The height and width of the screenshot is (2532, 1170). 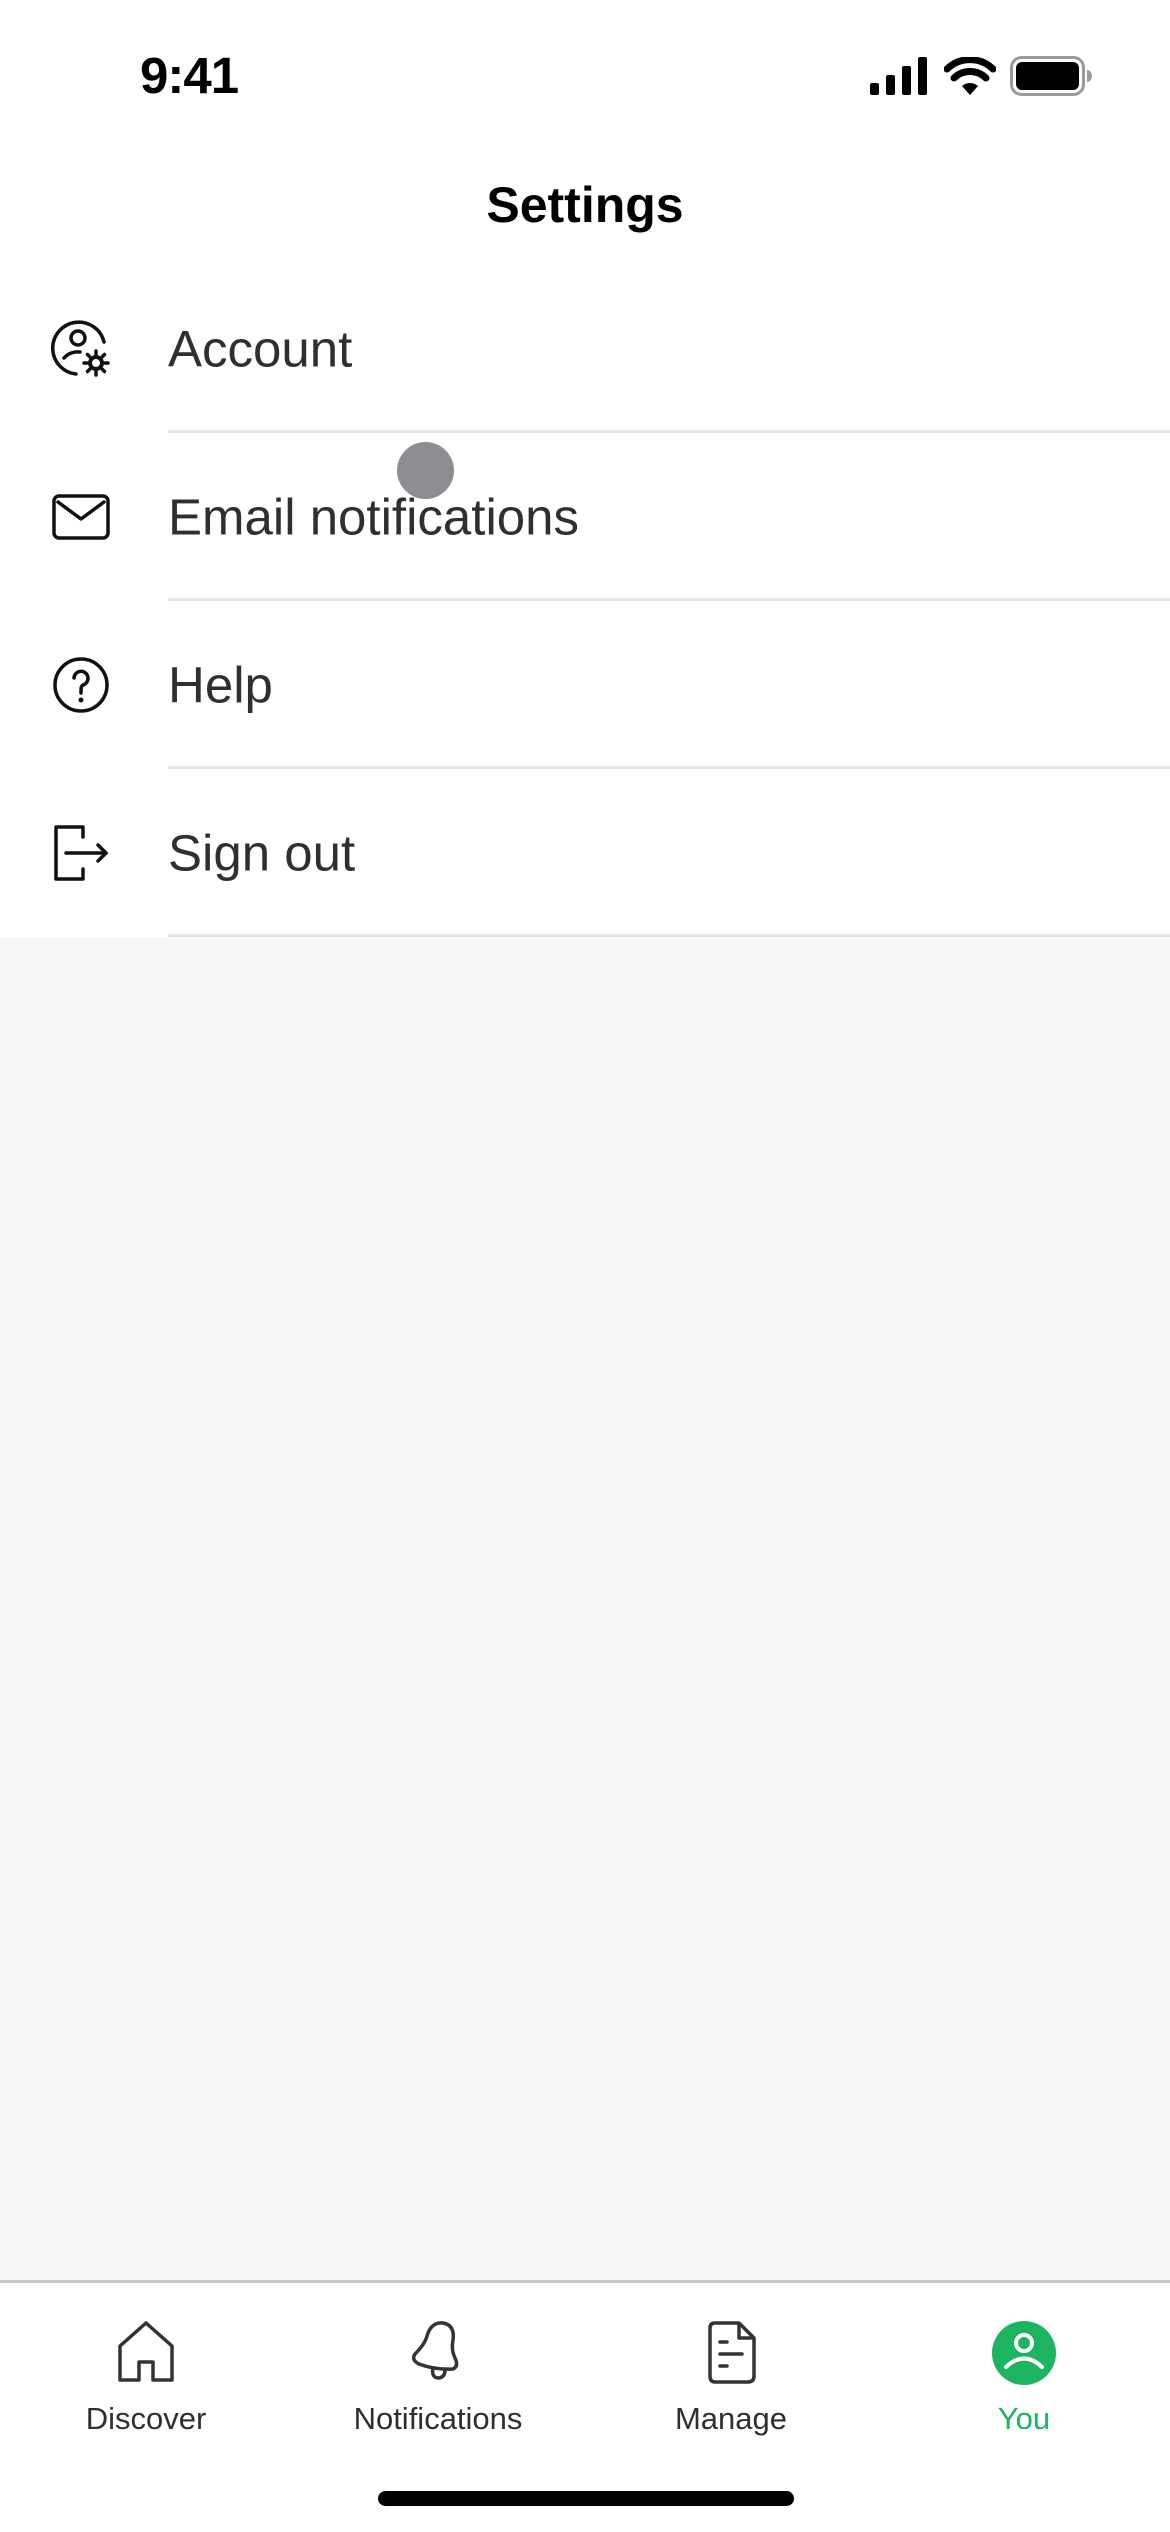 I want to click on navigation-header: Settings, so click(x=585, y=207).